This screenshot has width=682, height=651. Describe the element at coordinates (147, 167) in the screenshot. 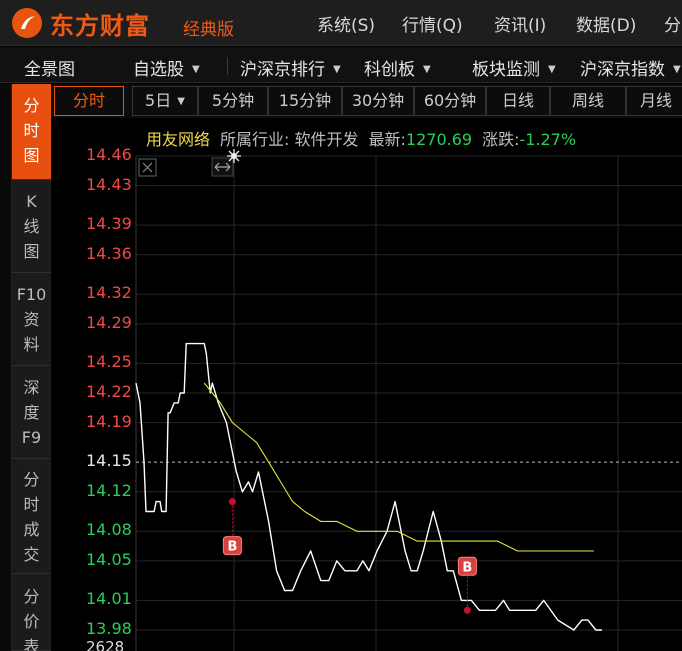

I see `close-icon-glyph` at that location.